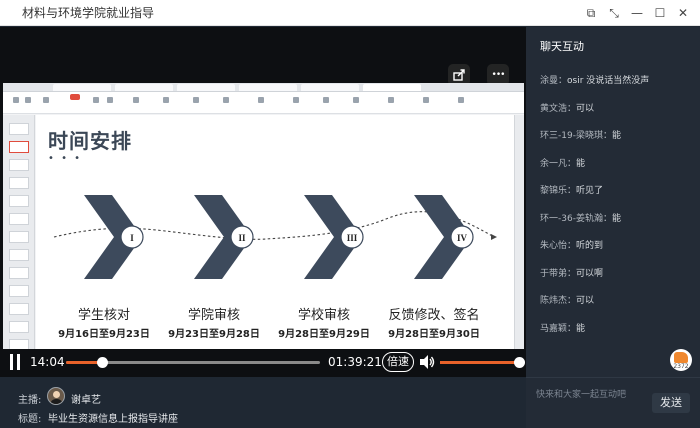 The width and height of the screenshot is (700, 428). I want to click on pause-icon, so click(15, 362).